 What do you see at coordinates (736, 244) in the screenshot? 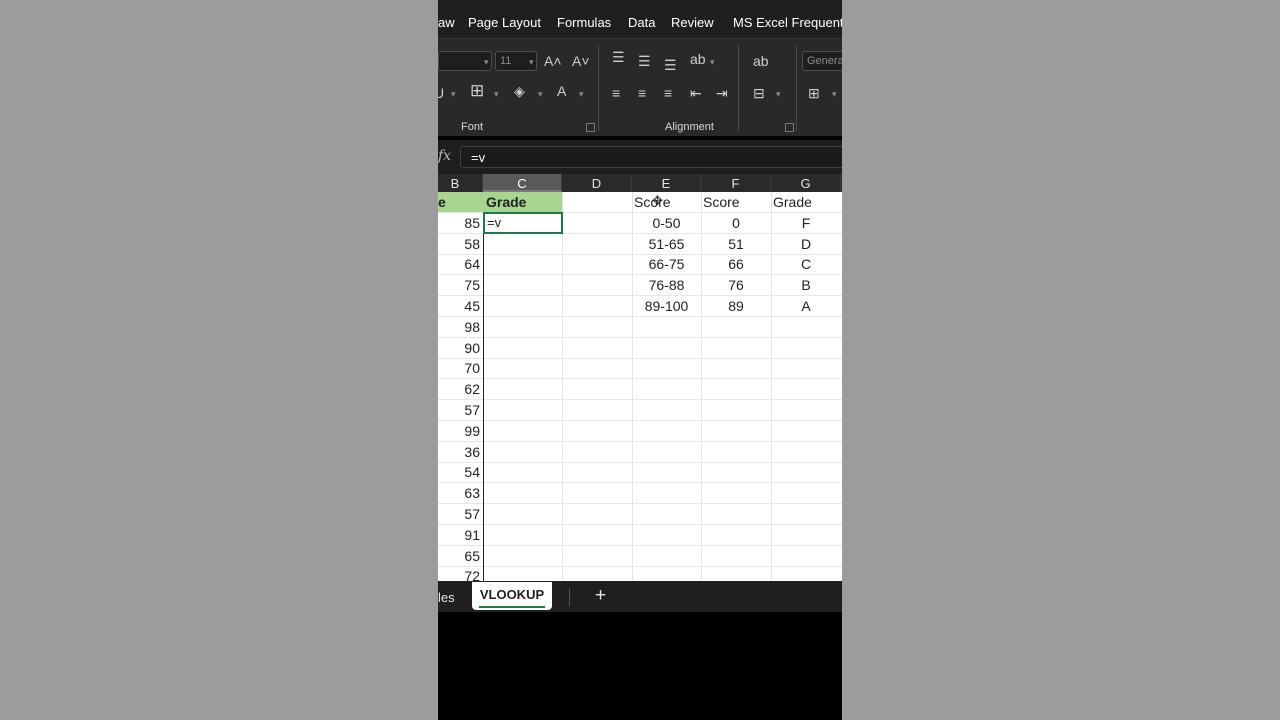
I see `min-score-cell: 51` at bounding box center [736, 244].